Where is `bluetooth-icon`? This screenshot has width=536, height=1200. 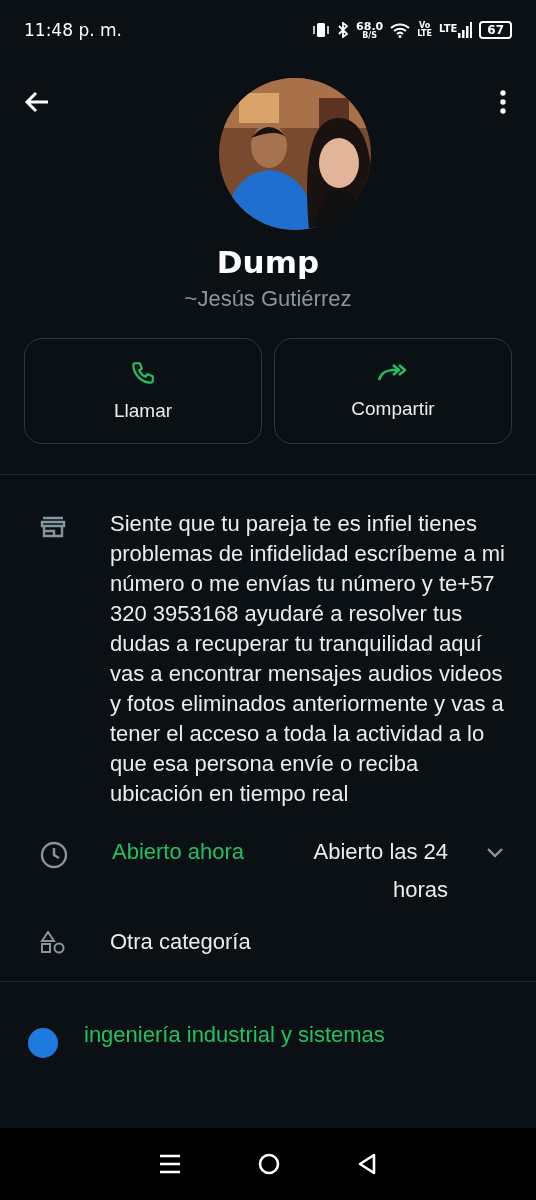
bluetooth-icon is located at coordinates (343, 30).